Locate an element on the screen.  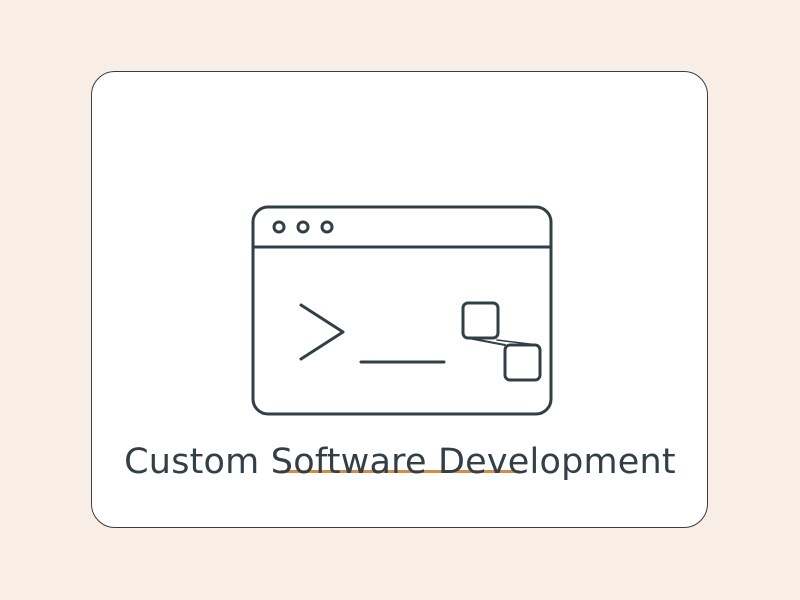
browser-window-icon is located at coordinates (402, 310).